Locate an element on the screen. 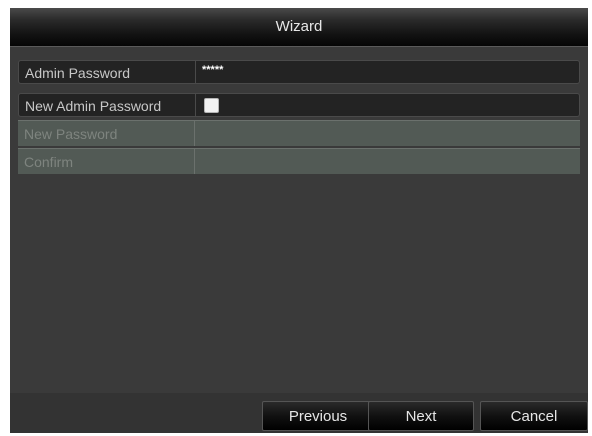 The height and width of the screenshot is (436, 592). admin-password-field: ***** is located at coordinates (387, 72).